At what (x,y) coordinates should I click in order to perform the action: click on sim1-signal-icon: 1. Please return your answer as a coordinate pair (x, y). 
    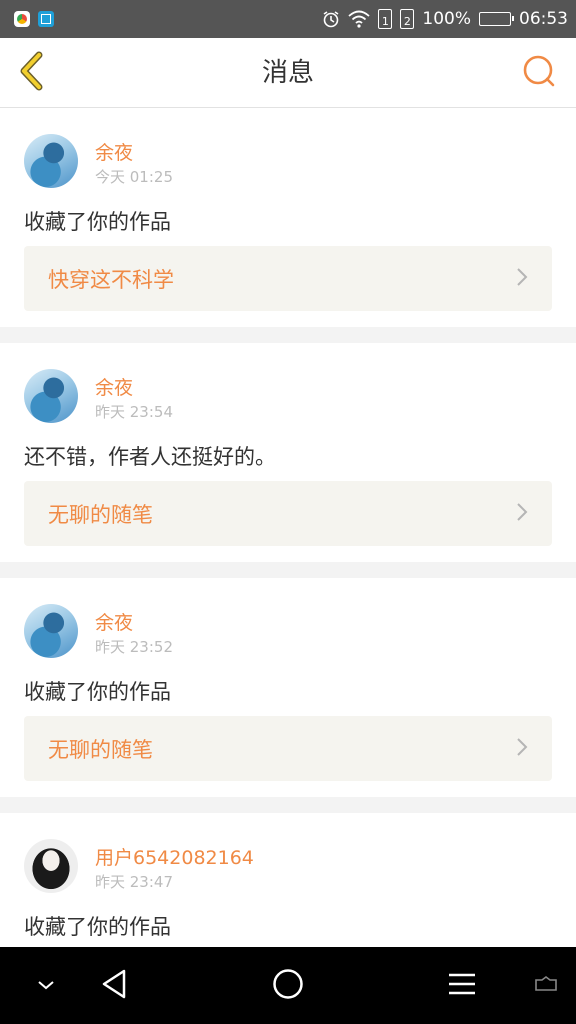
    Looking at the image, I should click on (385, 19).